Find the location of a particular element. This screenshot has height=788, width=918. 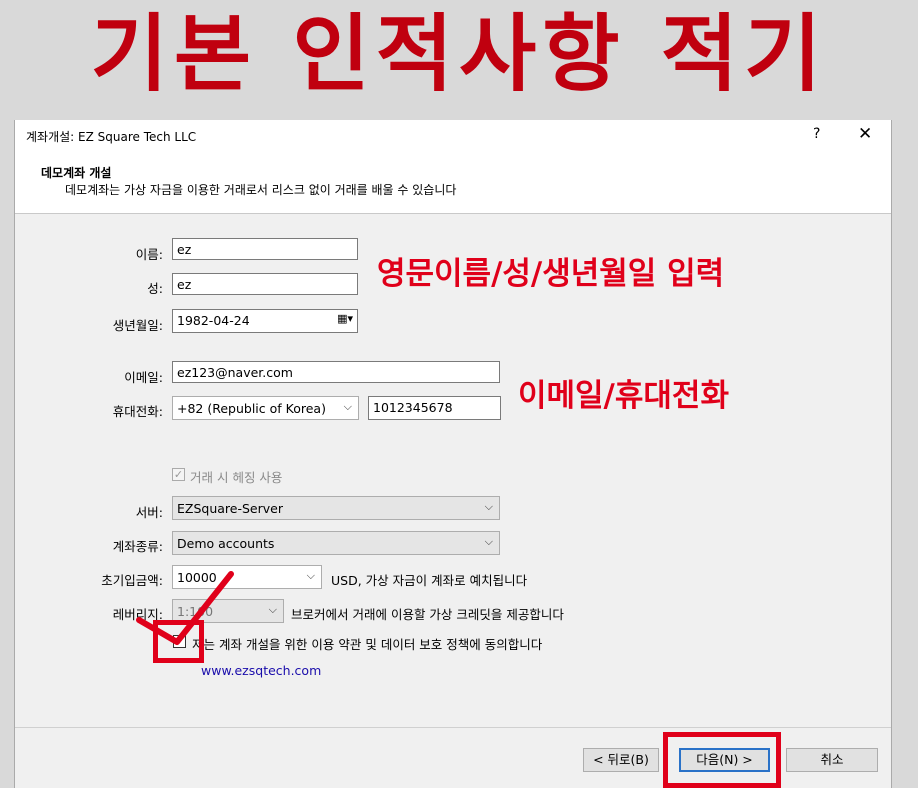

annotation-contact: 이메일/휴대전화 is located at coordinates (623, 396).